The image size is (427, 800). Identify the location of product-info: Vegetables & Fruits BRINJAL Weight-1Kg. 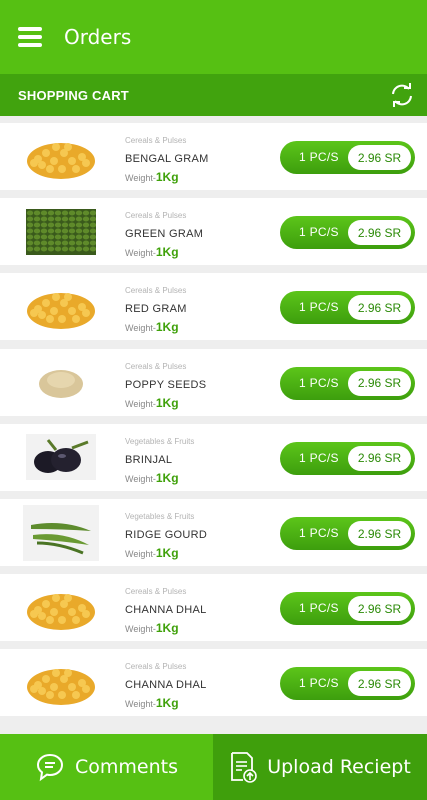
(159, 461).